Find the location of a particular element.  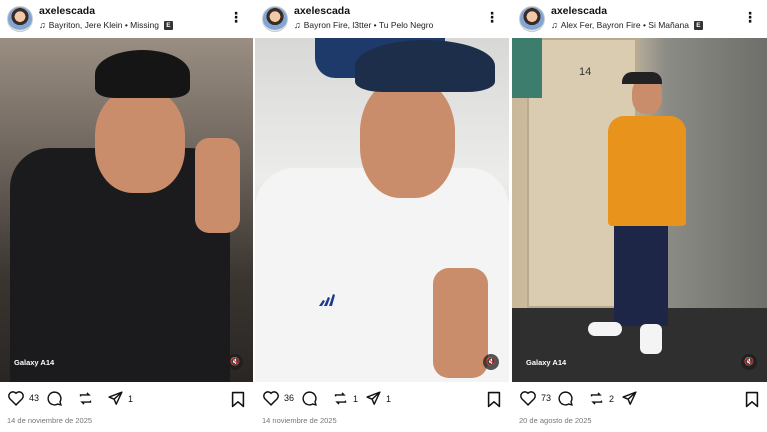

music-info: ♫ Bayriton, Jere Klein • Missing E is located at coordinates (106, 25).